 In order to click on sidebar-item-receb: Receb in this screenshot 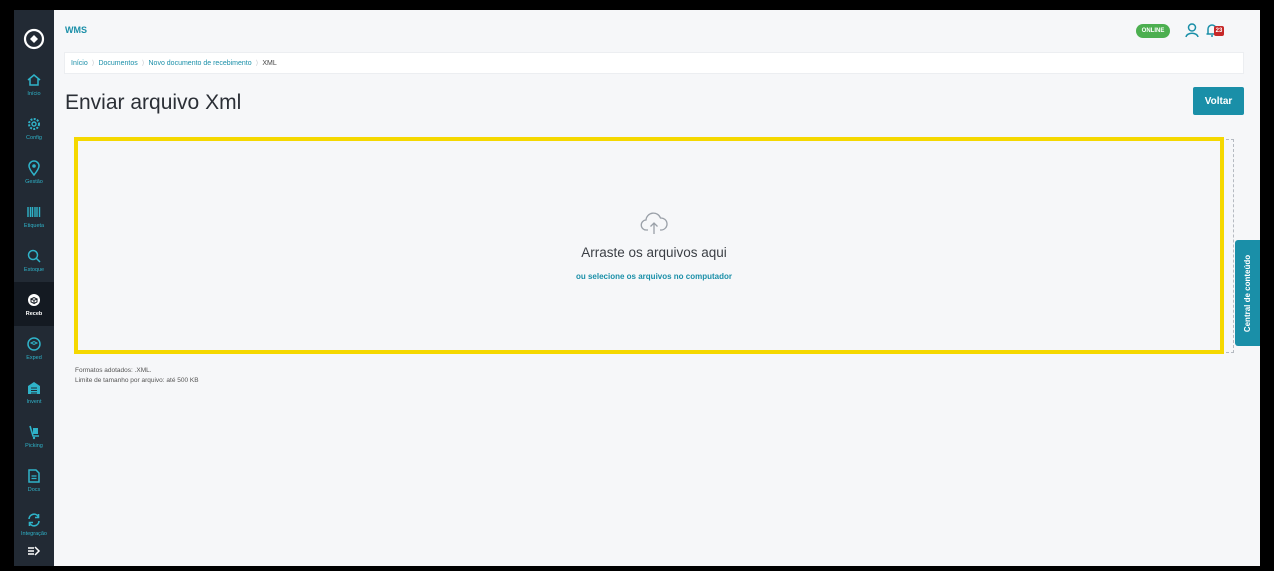, I will do `click(34, 304)`.